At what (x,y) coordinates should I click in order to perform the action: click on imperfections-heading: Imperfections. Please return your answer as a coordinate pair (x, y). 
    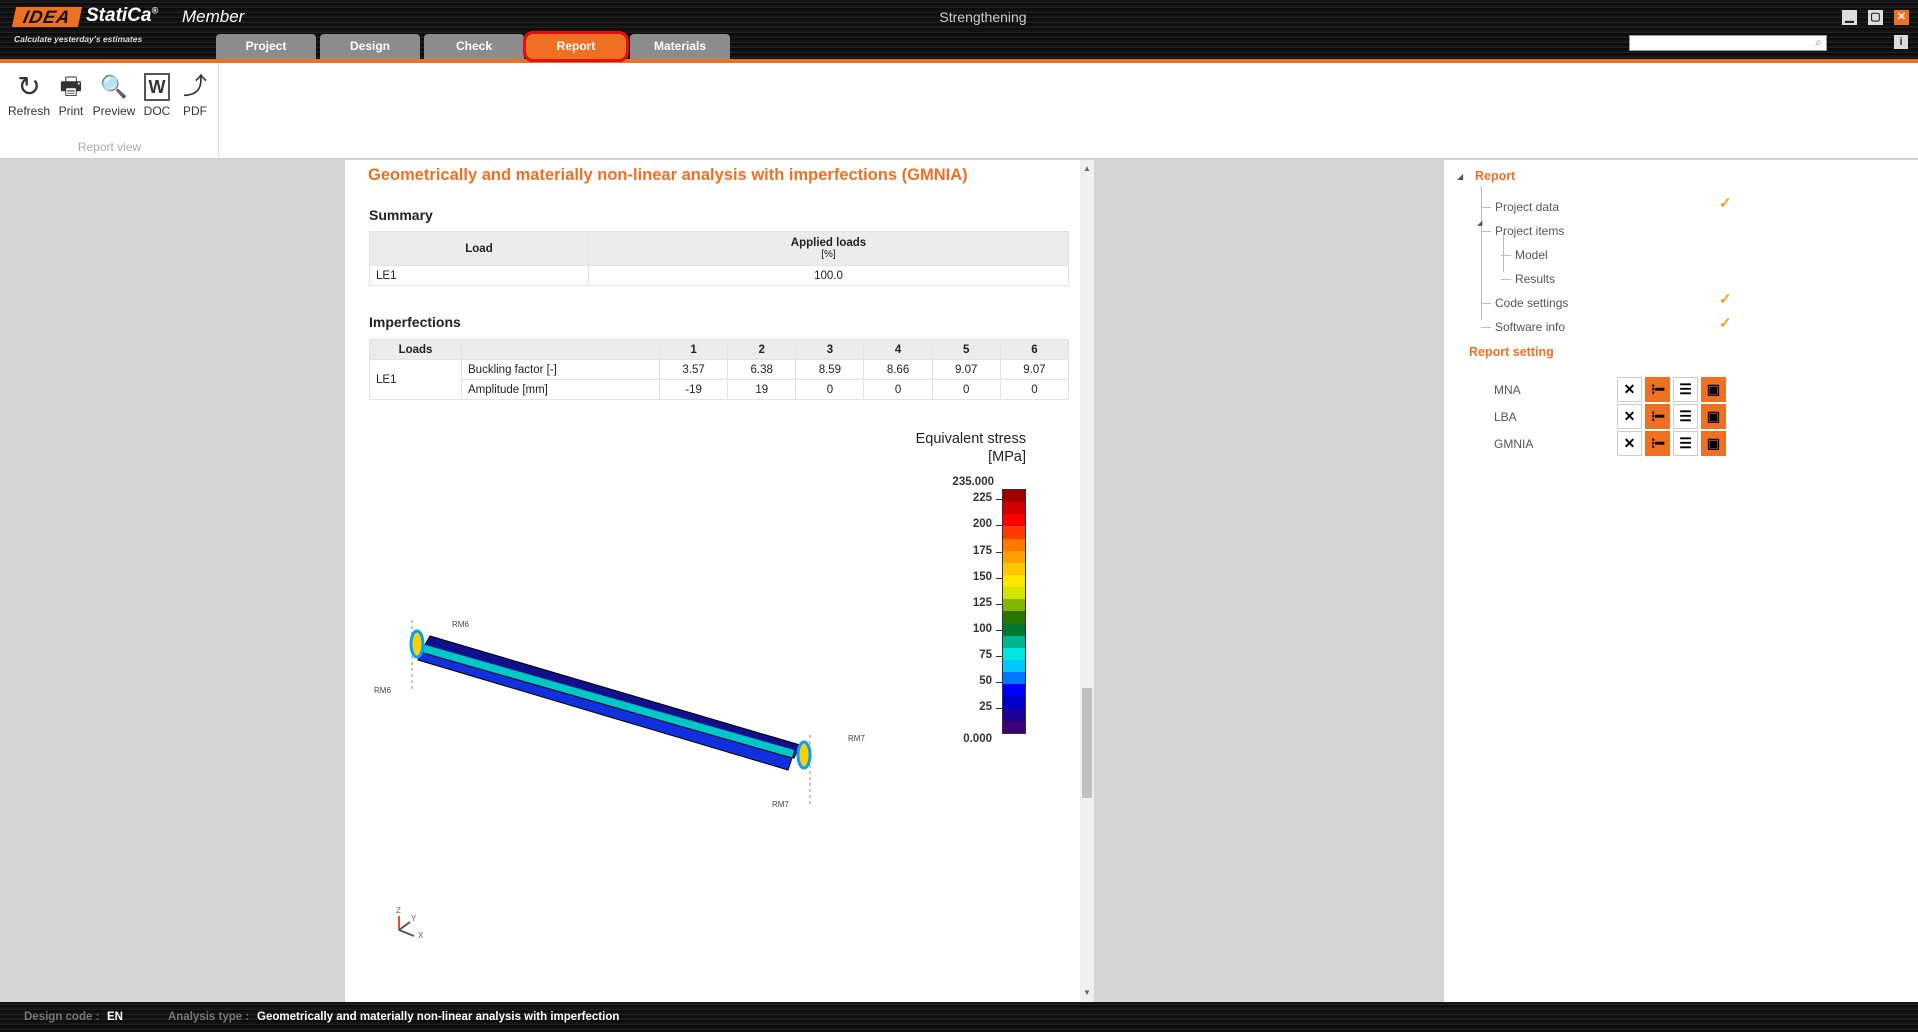
    Looking at the image, I should click on (415, 322).